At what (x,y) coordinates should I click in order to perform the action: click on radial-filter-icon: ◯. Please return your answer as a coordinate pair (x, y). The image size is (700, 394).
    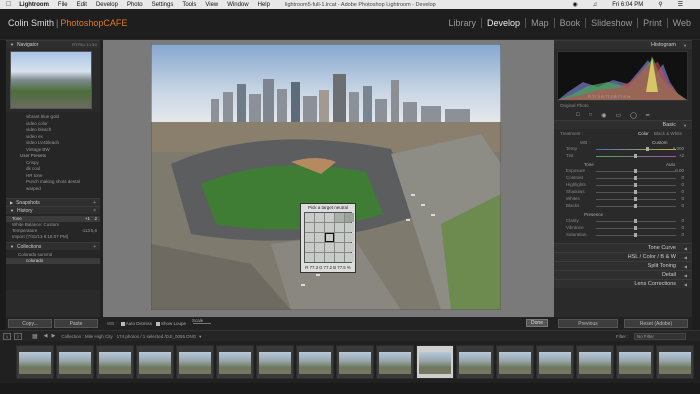
    Looking at the image, I should click on (633, 115).